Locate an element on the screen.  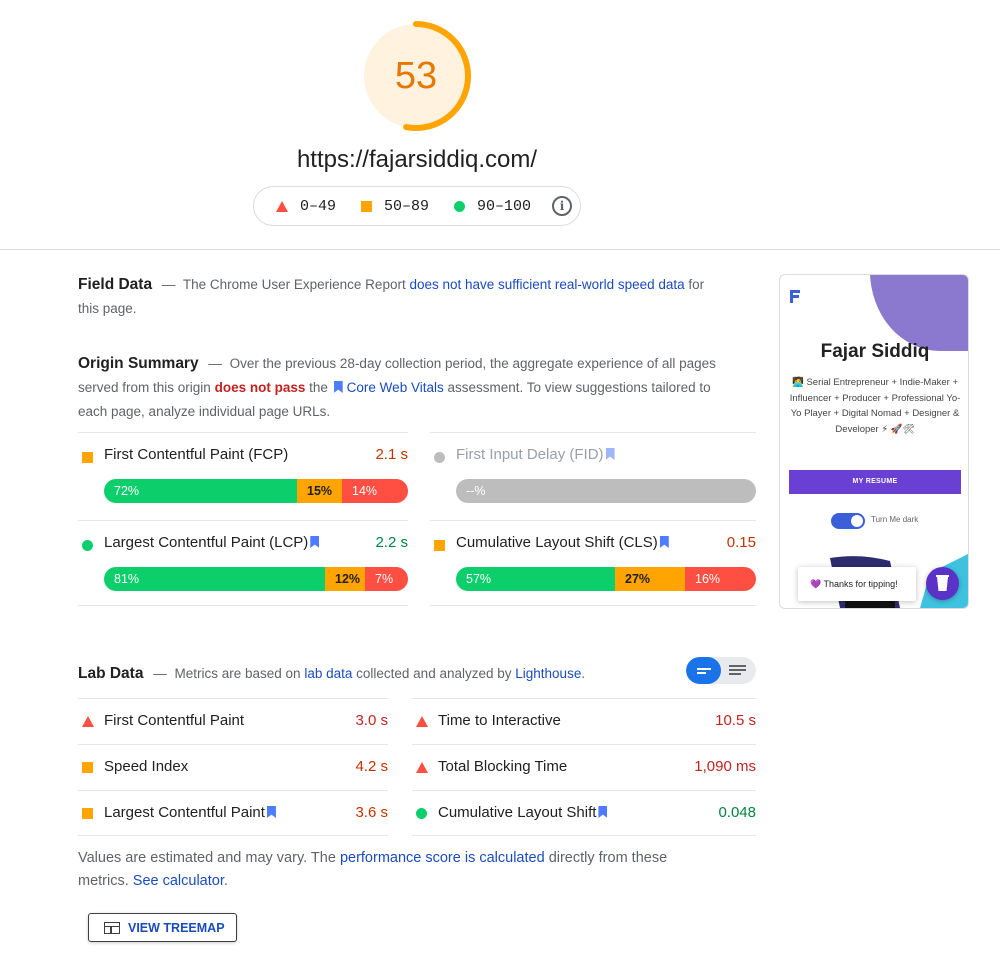
expanded-view-button is located at coordinates (738, 670).